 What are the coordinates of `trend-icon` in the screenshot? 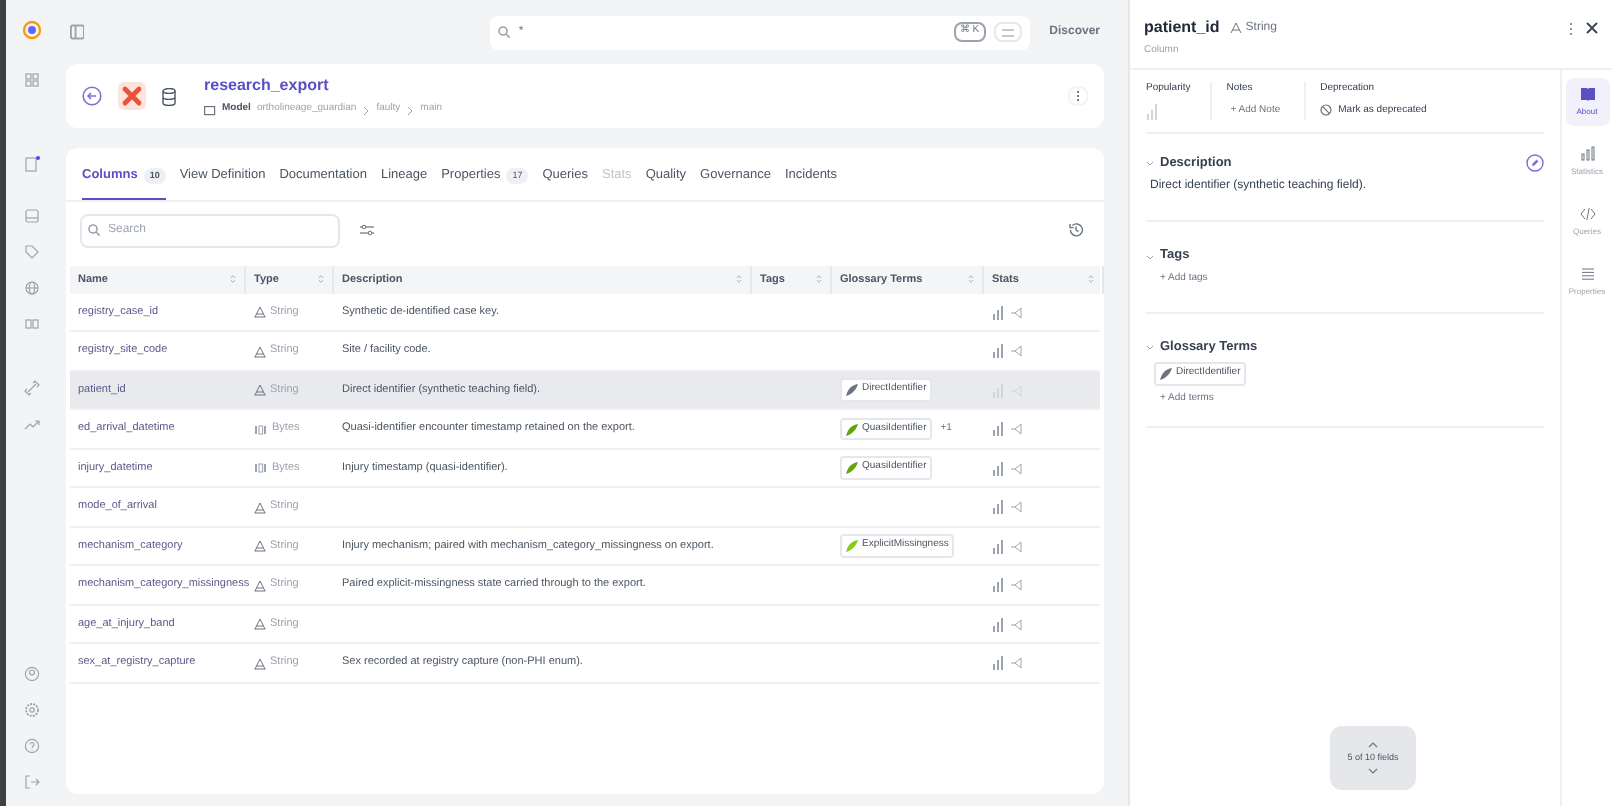 It's located at (32, 424).